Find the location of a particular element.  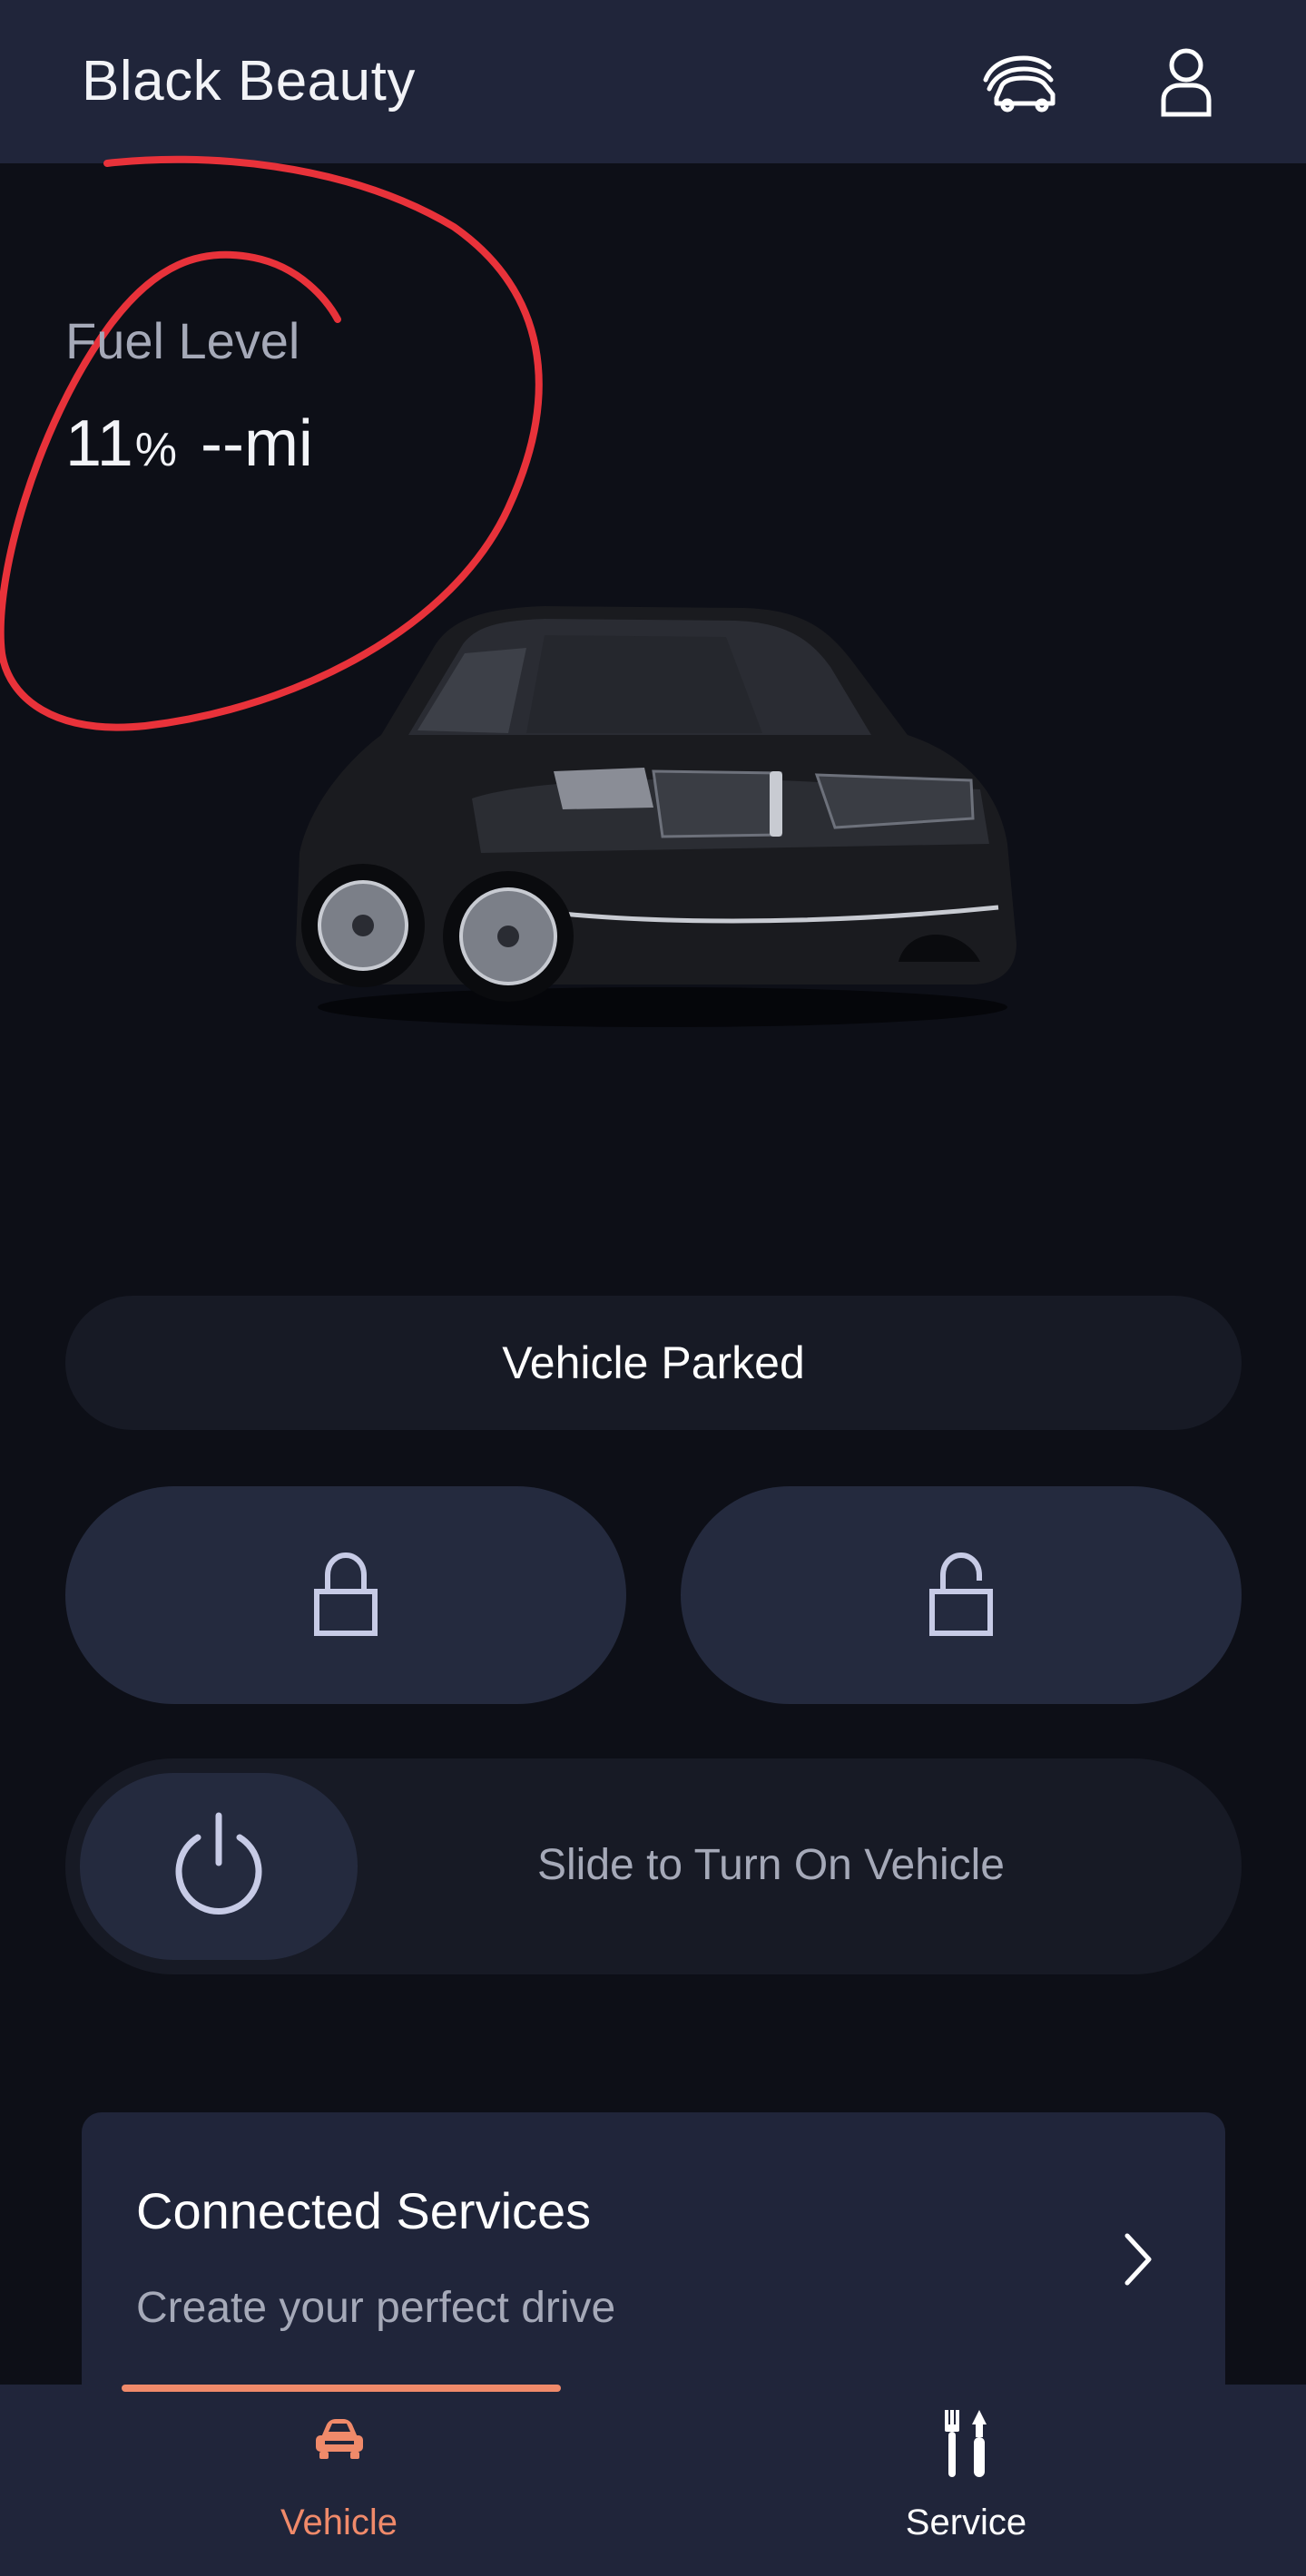

vehicle-status-pill: Vehicle Parked is located at coordinates (653, 1363).